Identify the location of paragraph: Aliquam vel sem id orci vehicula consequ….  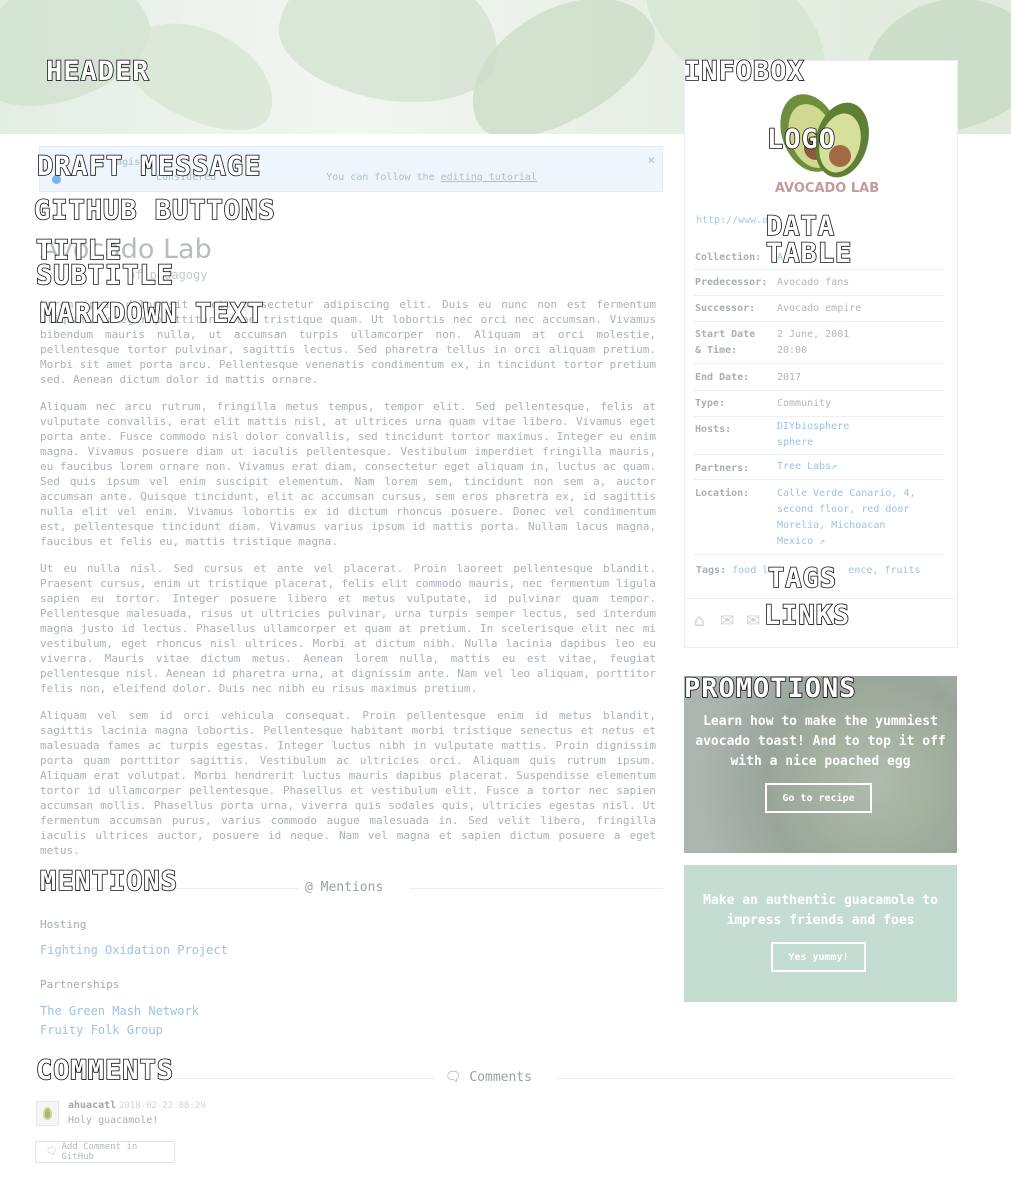
(348, 783).